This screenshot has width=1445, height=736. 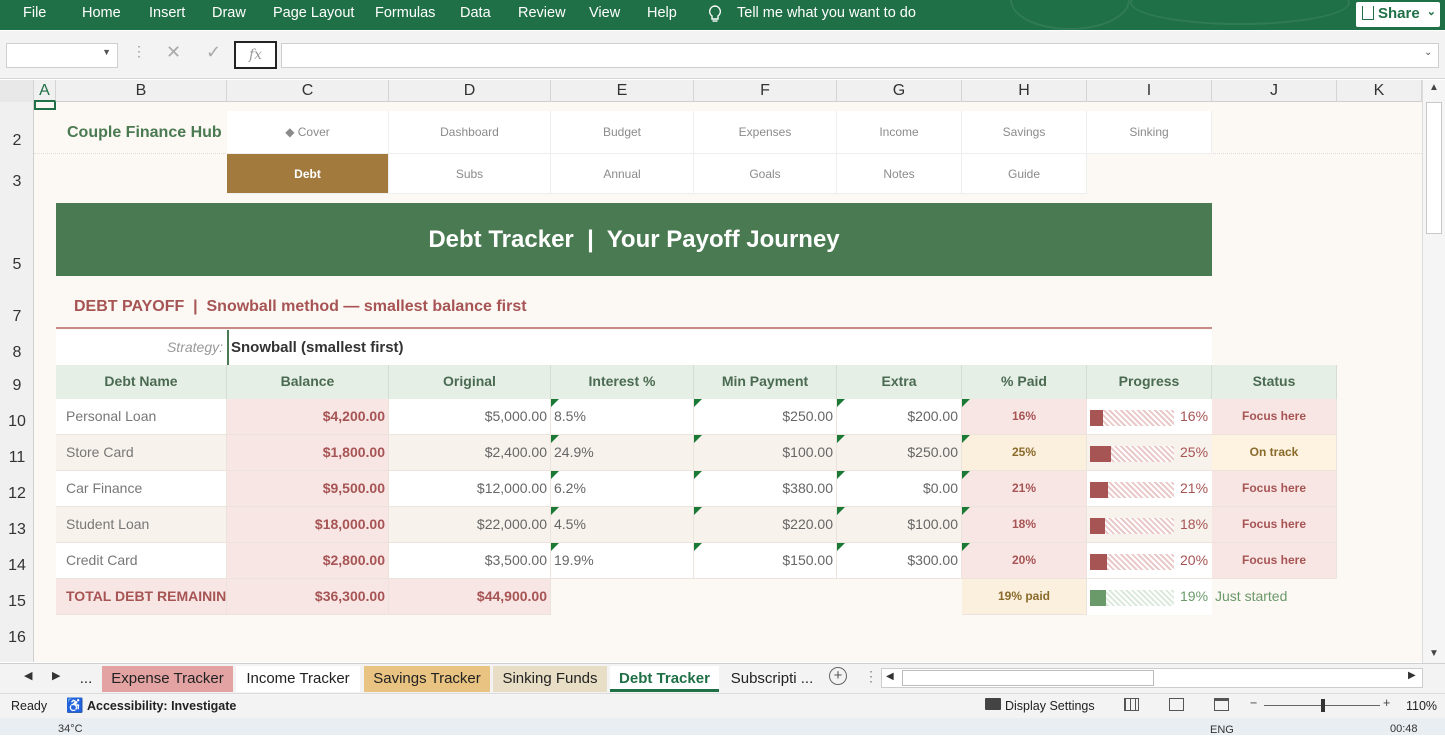 What do you see at coordinates (899, 417) in the screenshot?
I see `cell-extra: $200.00` at bounding box center [899, 417].